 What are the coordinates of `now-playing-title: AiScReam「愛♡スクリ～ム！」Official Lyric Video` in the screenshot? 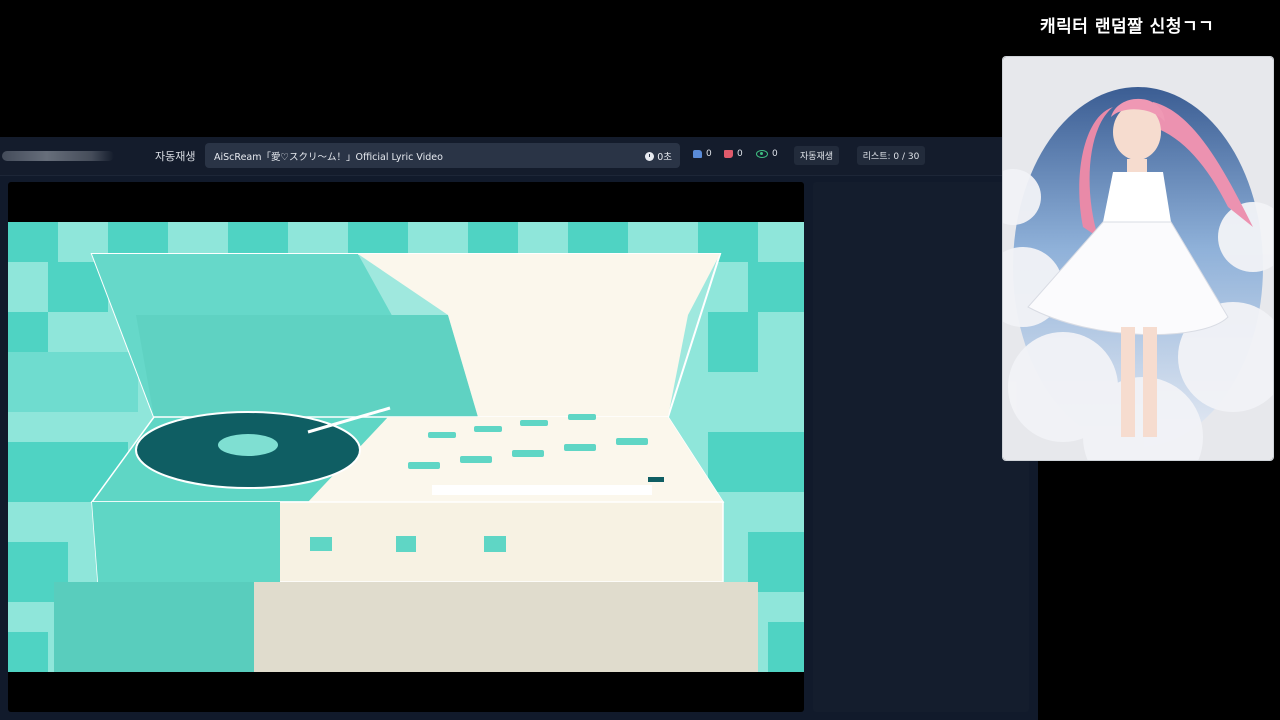 It's located at (328, 157).